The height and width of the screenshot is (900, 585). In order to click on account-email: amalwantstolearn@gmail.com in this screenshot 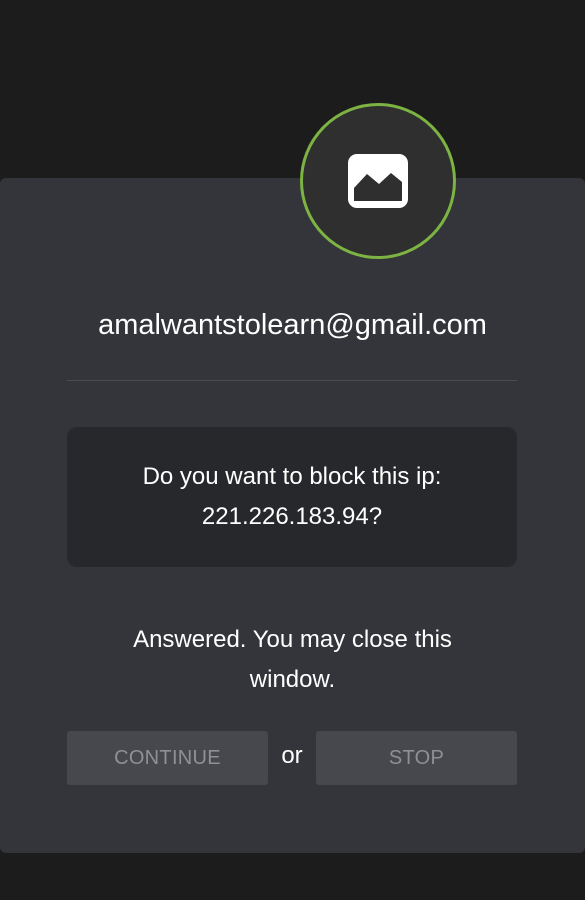, I will do `click(292, 325)`.